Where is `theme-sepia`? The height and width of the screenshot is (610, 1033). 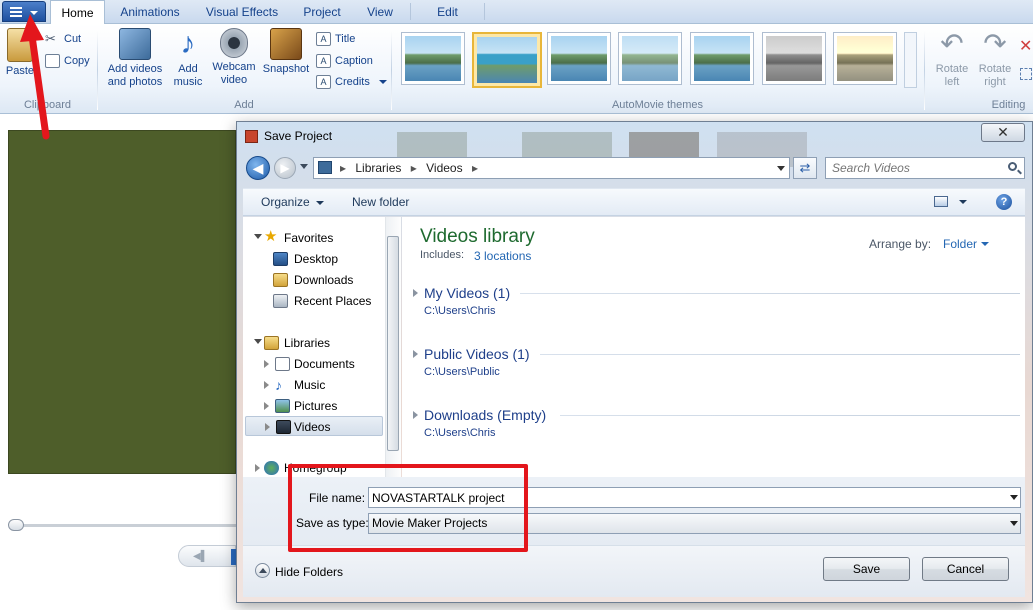
theme-sepia is located at coordinates (865, 58).